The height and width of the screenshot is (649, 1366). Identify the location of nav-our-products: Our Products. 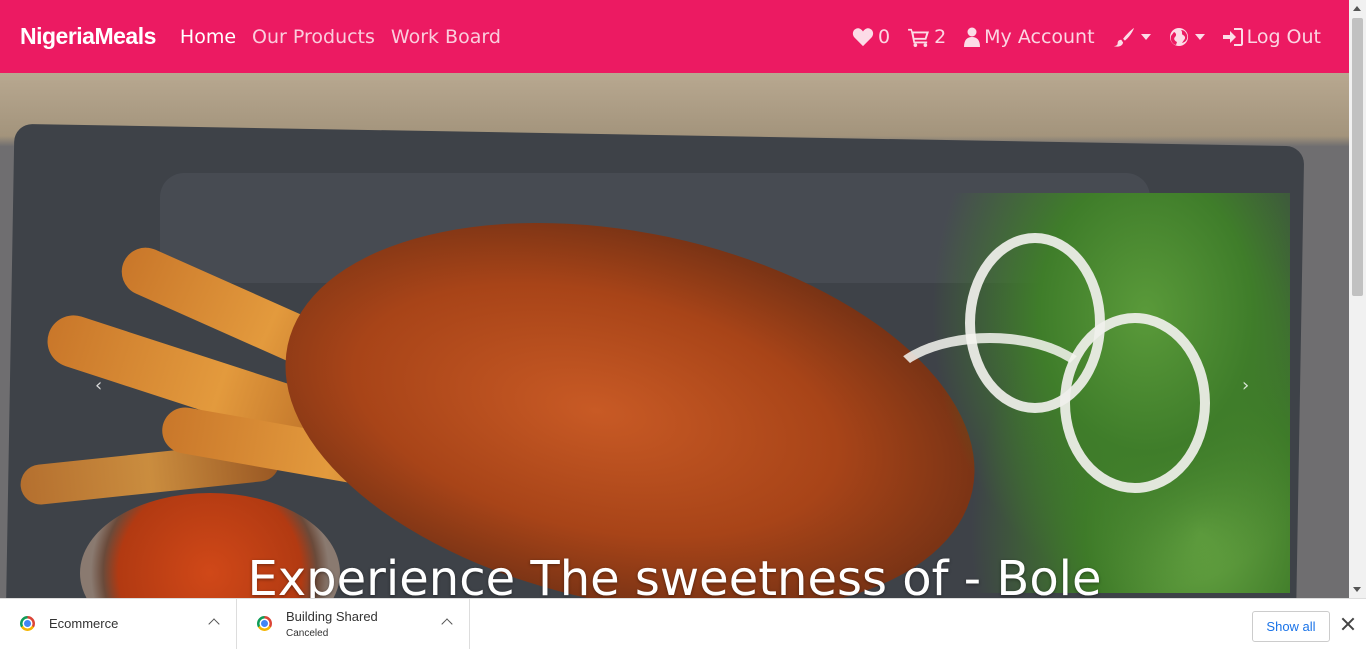
(313, 37).